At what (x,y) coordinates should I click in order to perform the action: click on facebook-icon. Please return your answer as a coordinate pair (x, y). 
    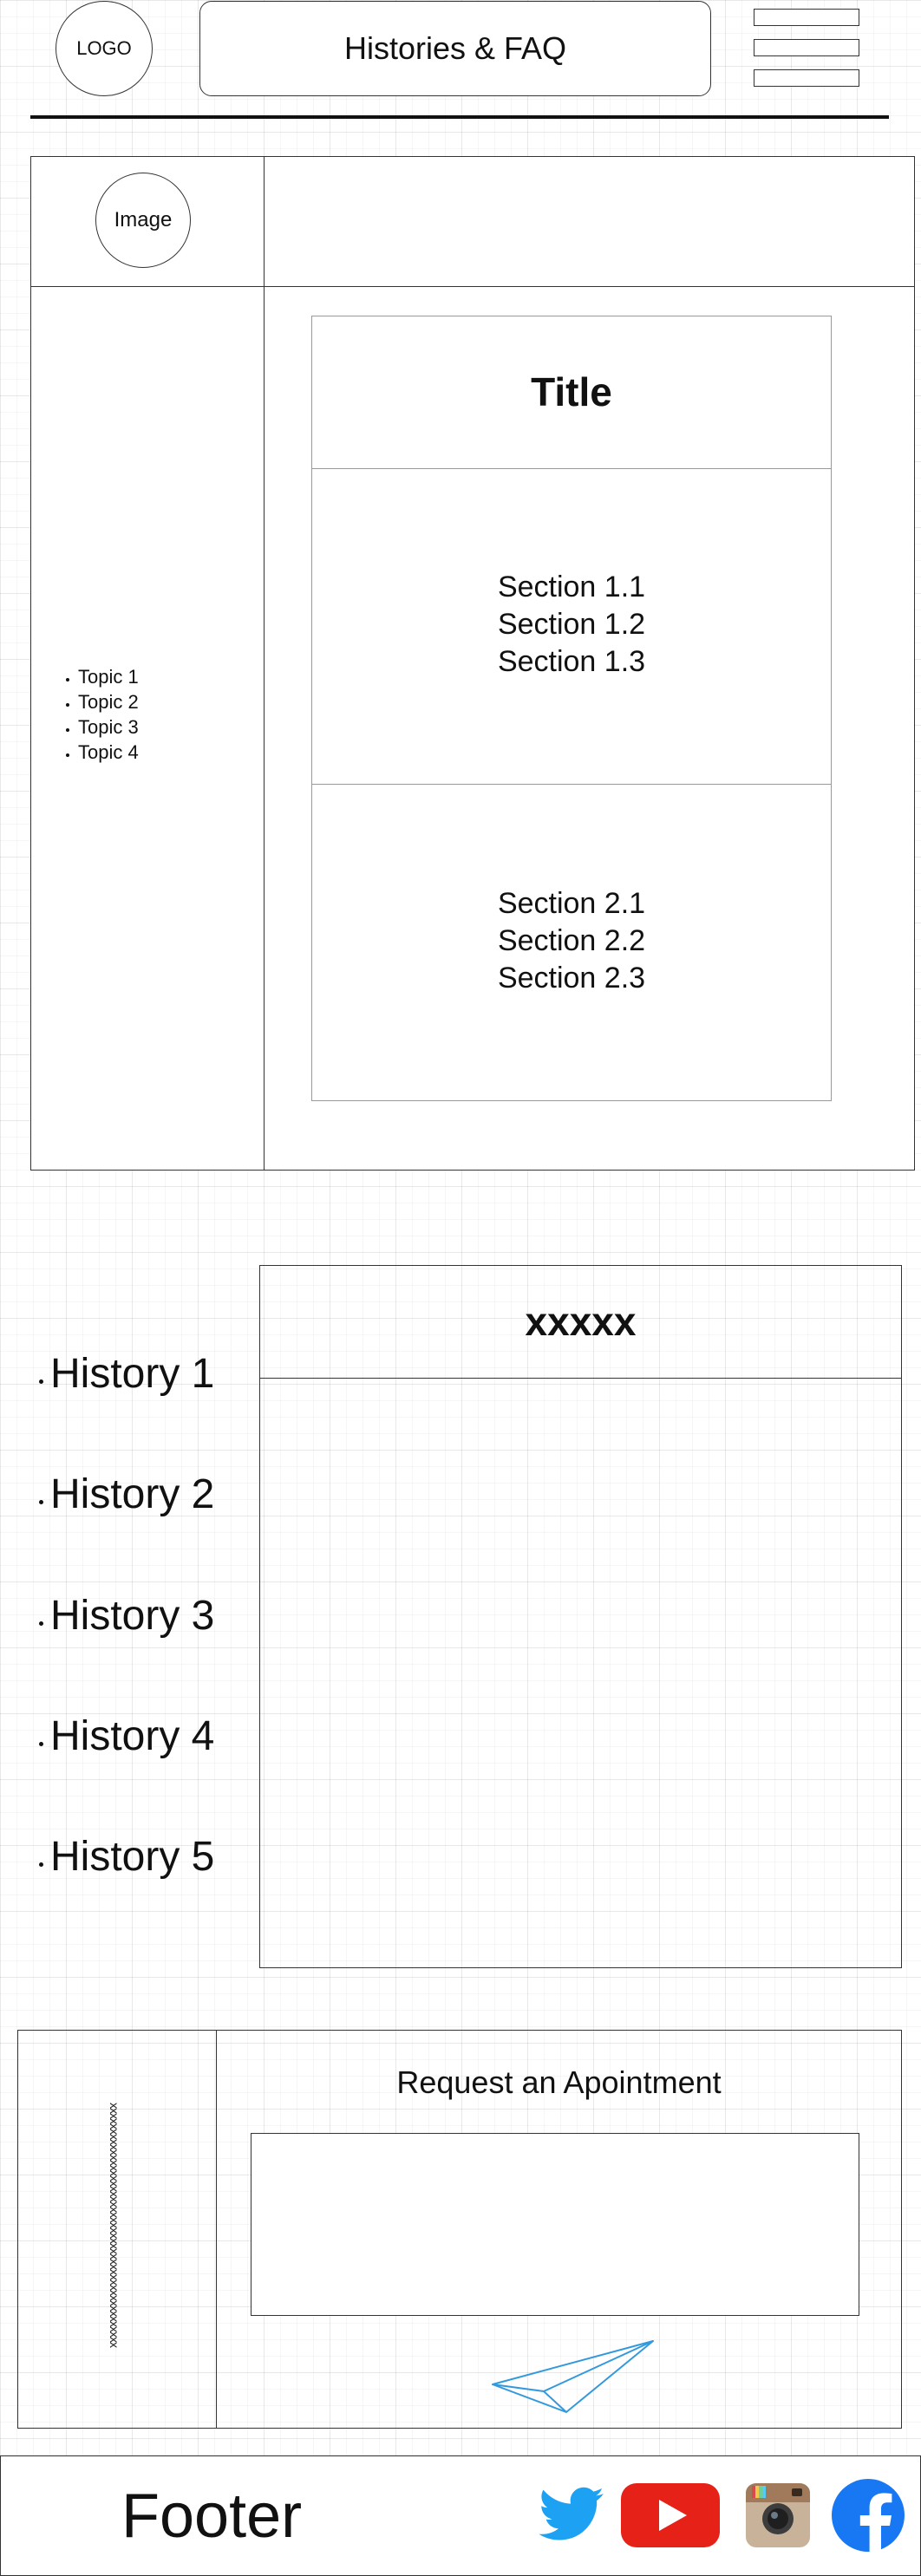
    Looking at the image, I should click on (868, 2516).